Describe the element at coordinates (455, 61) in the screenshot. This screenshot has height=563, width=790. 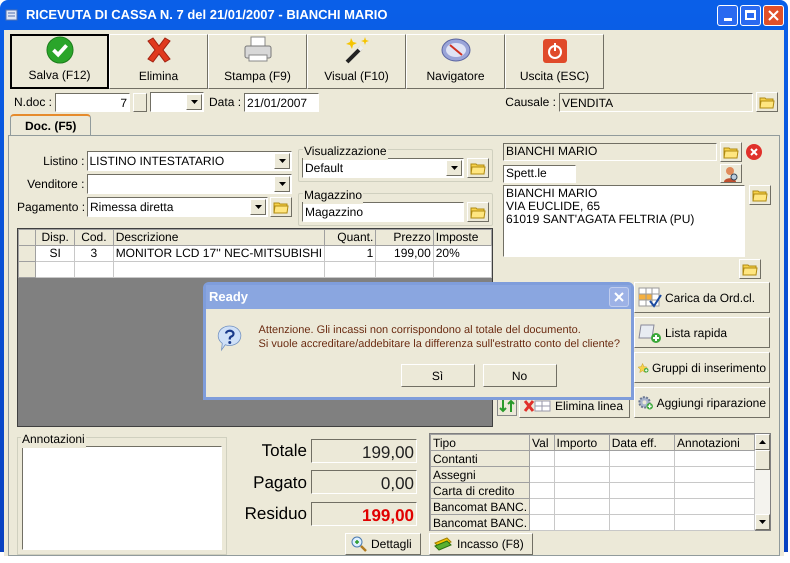
I see `toolbar-button: Navigatore` at that location.